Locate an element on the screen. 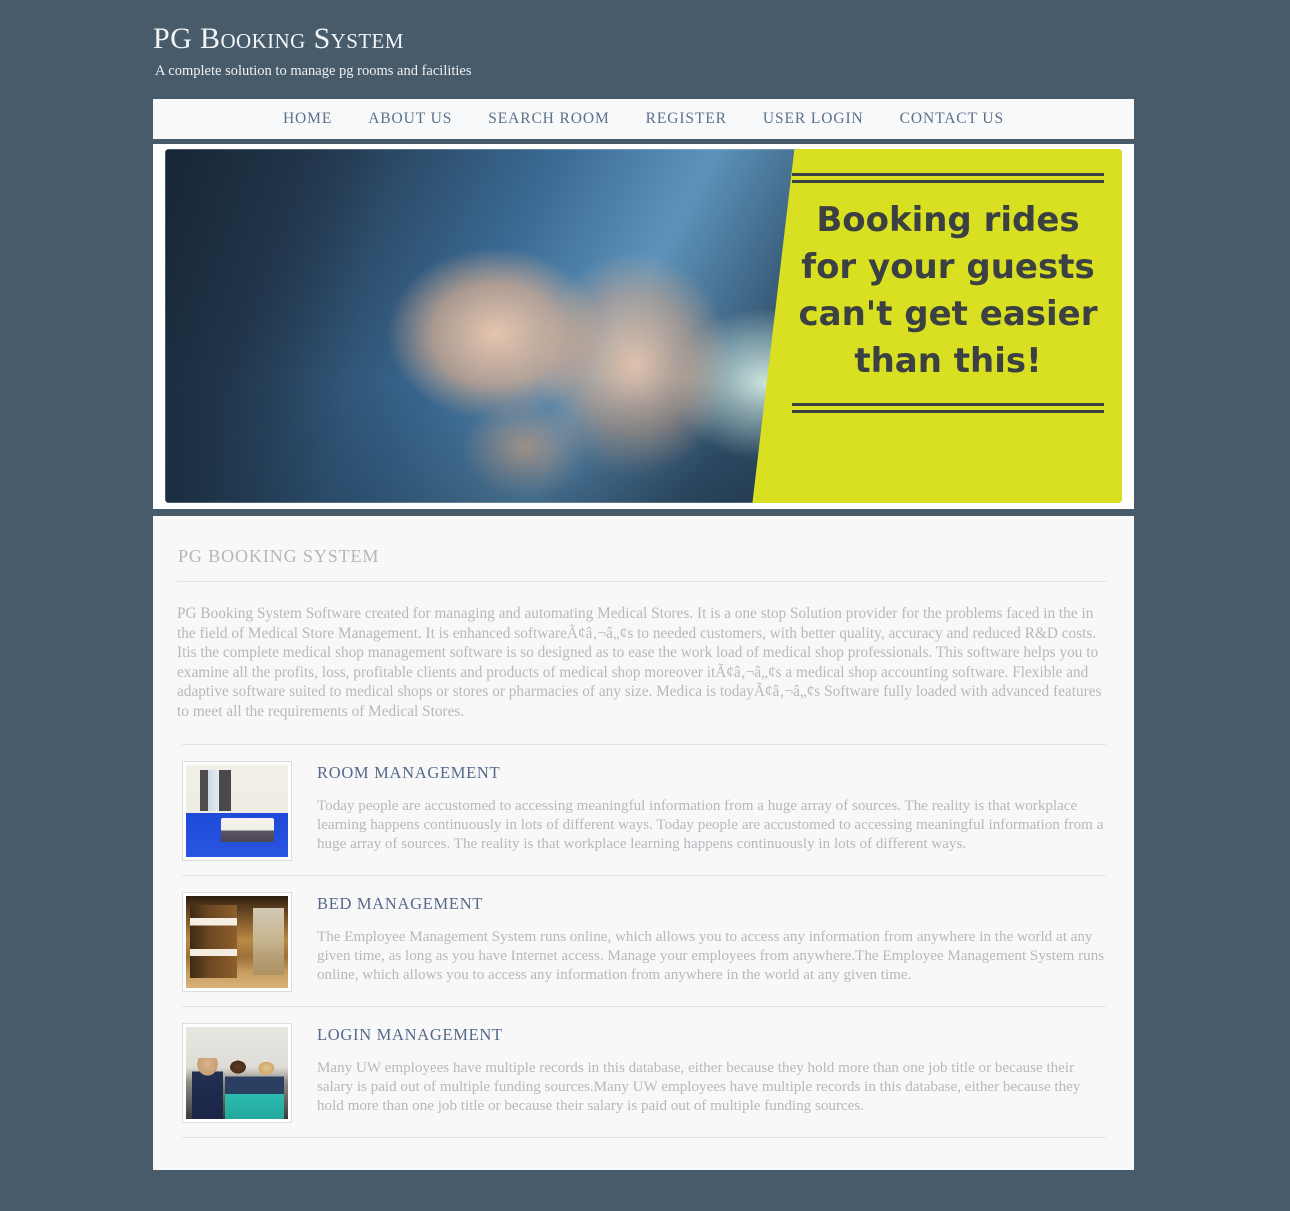 This screenshot has width=1290, height=1211. banner-rule-top-icon is located at coordinates (948, 178).